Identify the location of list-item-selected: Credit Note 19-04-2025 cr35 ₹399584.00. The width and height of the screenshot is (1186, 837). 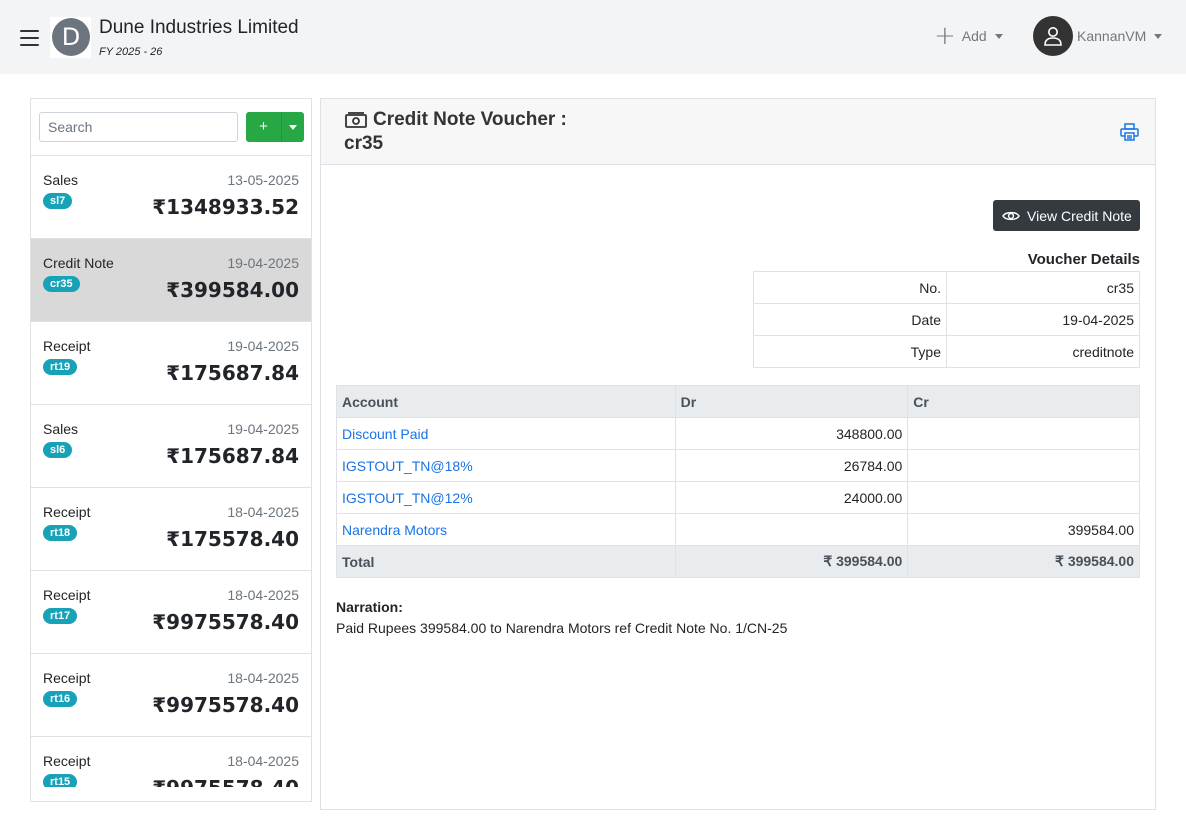
(171, 280).